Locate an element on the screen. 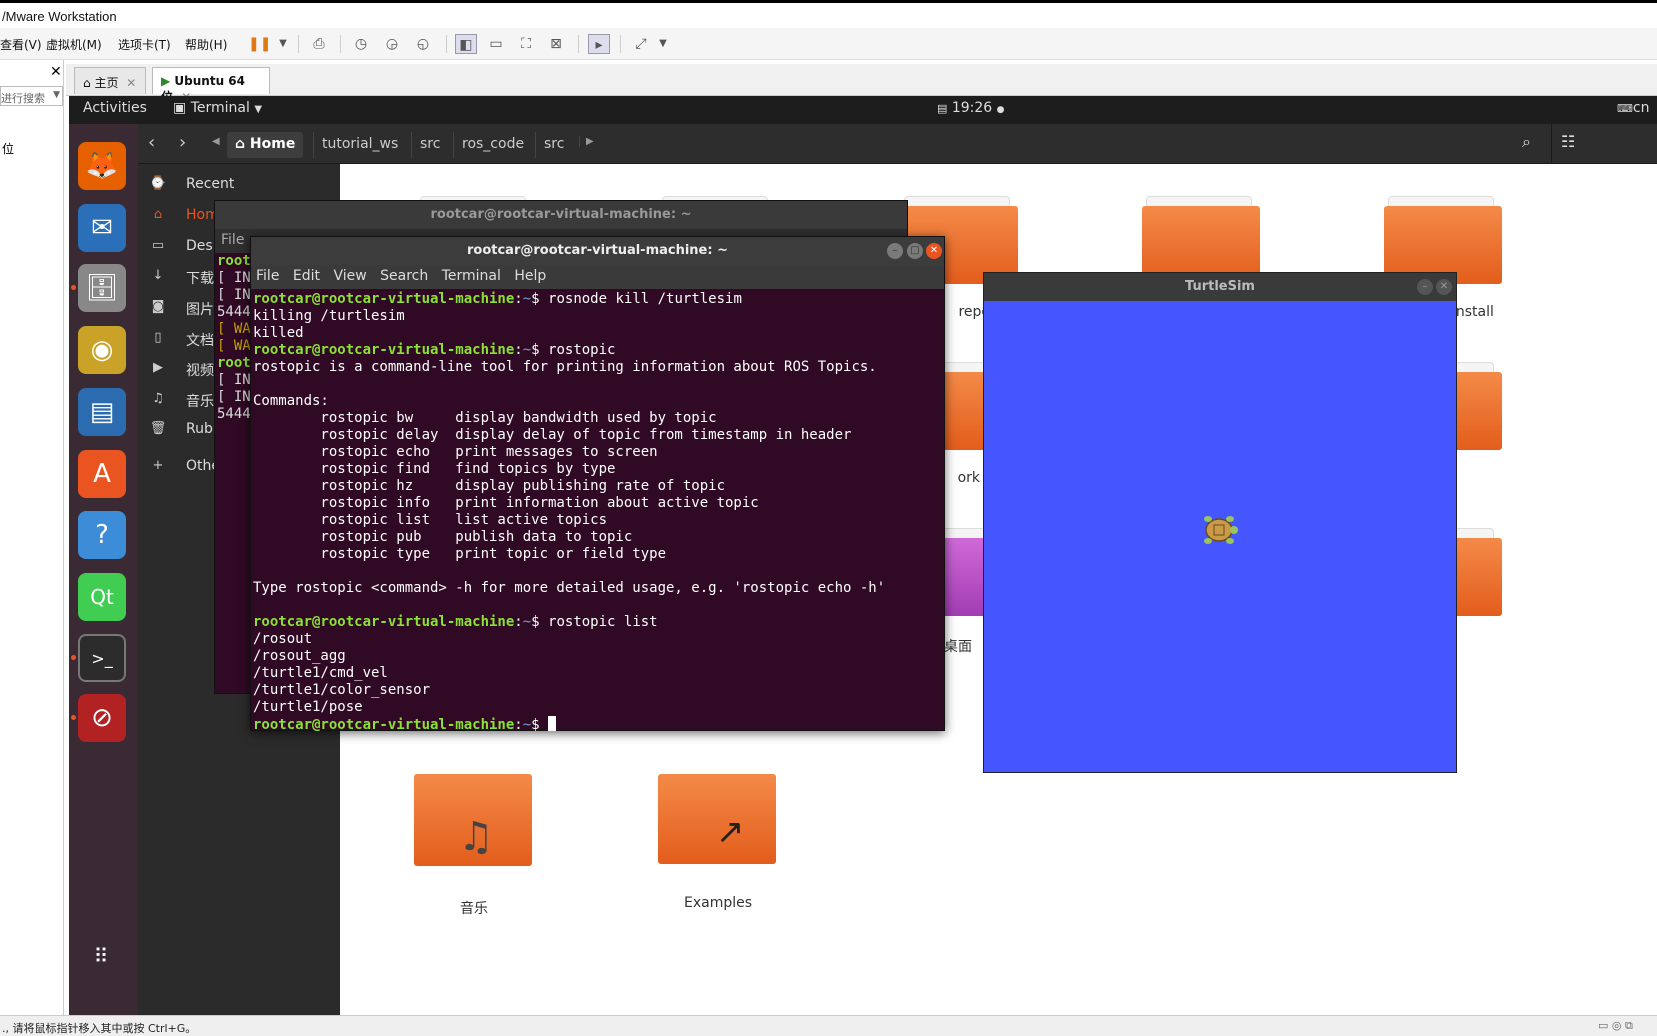 The height and width of the screenshot is (1036, 1657). sidebar-item-icon: ⌂ is located at coordinates (158, 214).